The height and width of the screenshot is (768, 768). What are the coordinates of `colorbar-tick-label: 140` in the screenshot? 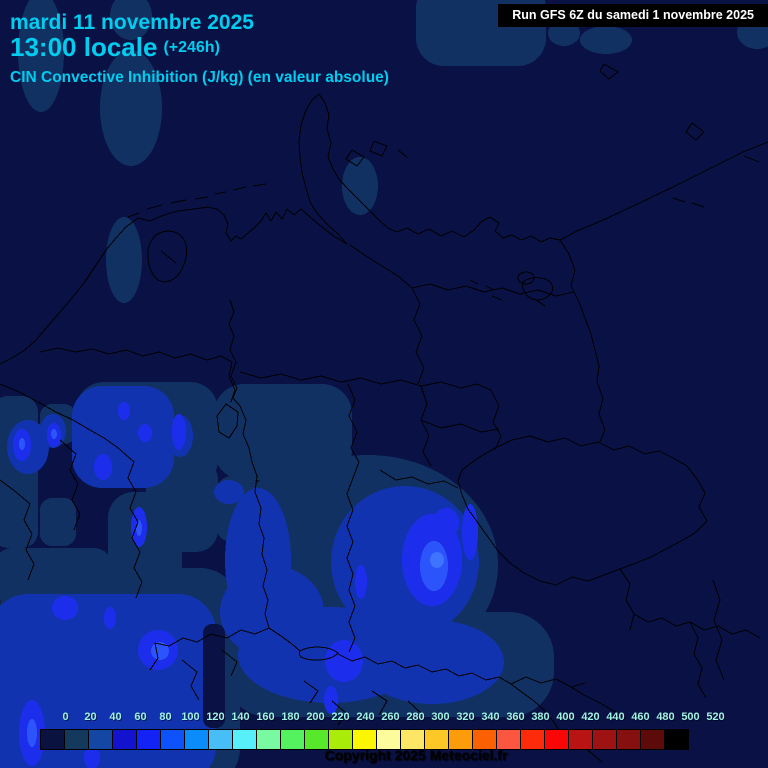 It's located at (240, 717).